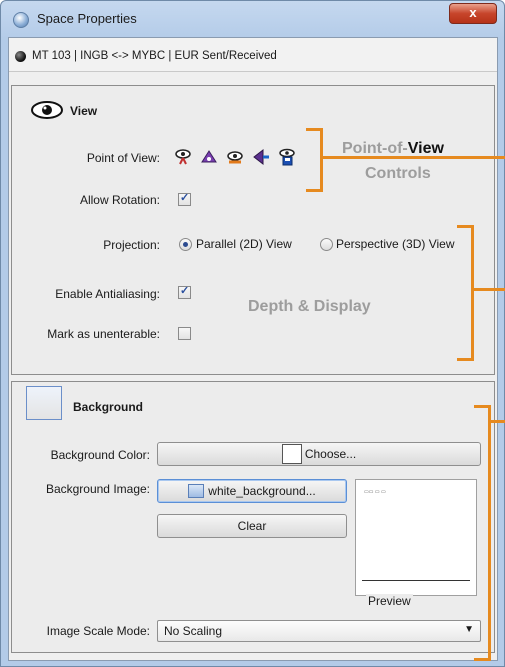 Image resolution: width=505 pixels, height=667 pixels. What do you see at coordinates (314, 160) in the screenshot?
I see `annotation-bracket-pov` at bounding box center [314, 160].